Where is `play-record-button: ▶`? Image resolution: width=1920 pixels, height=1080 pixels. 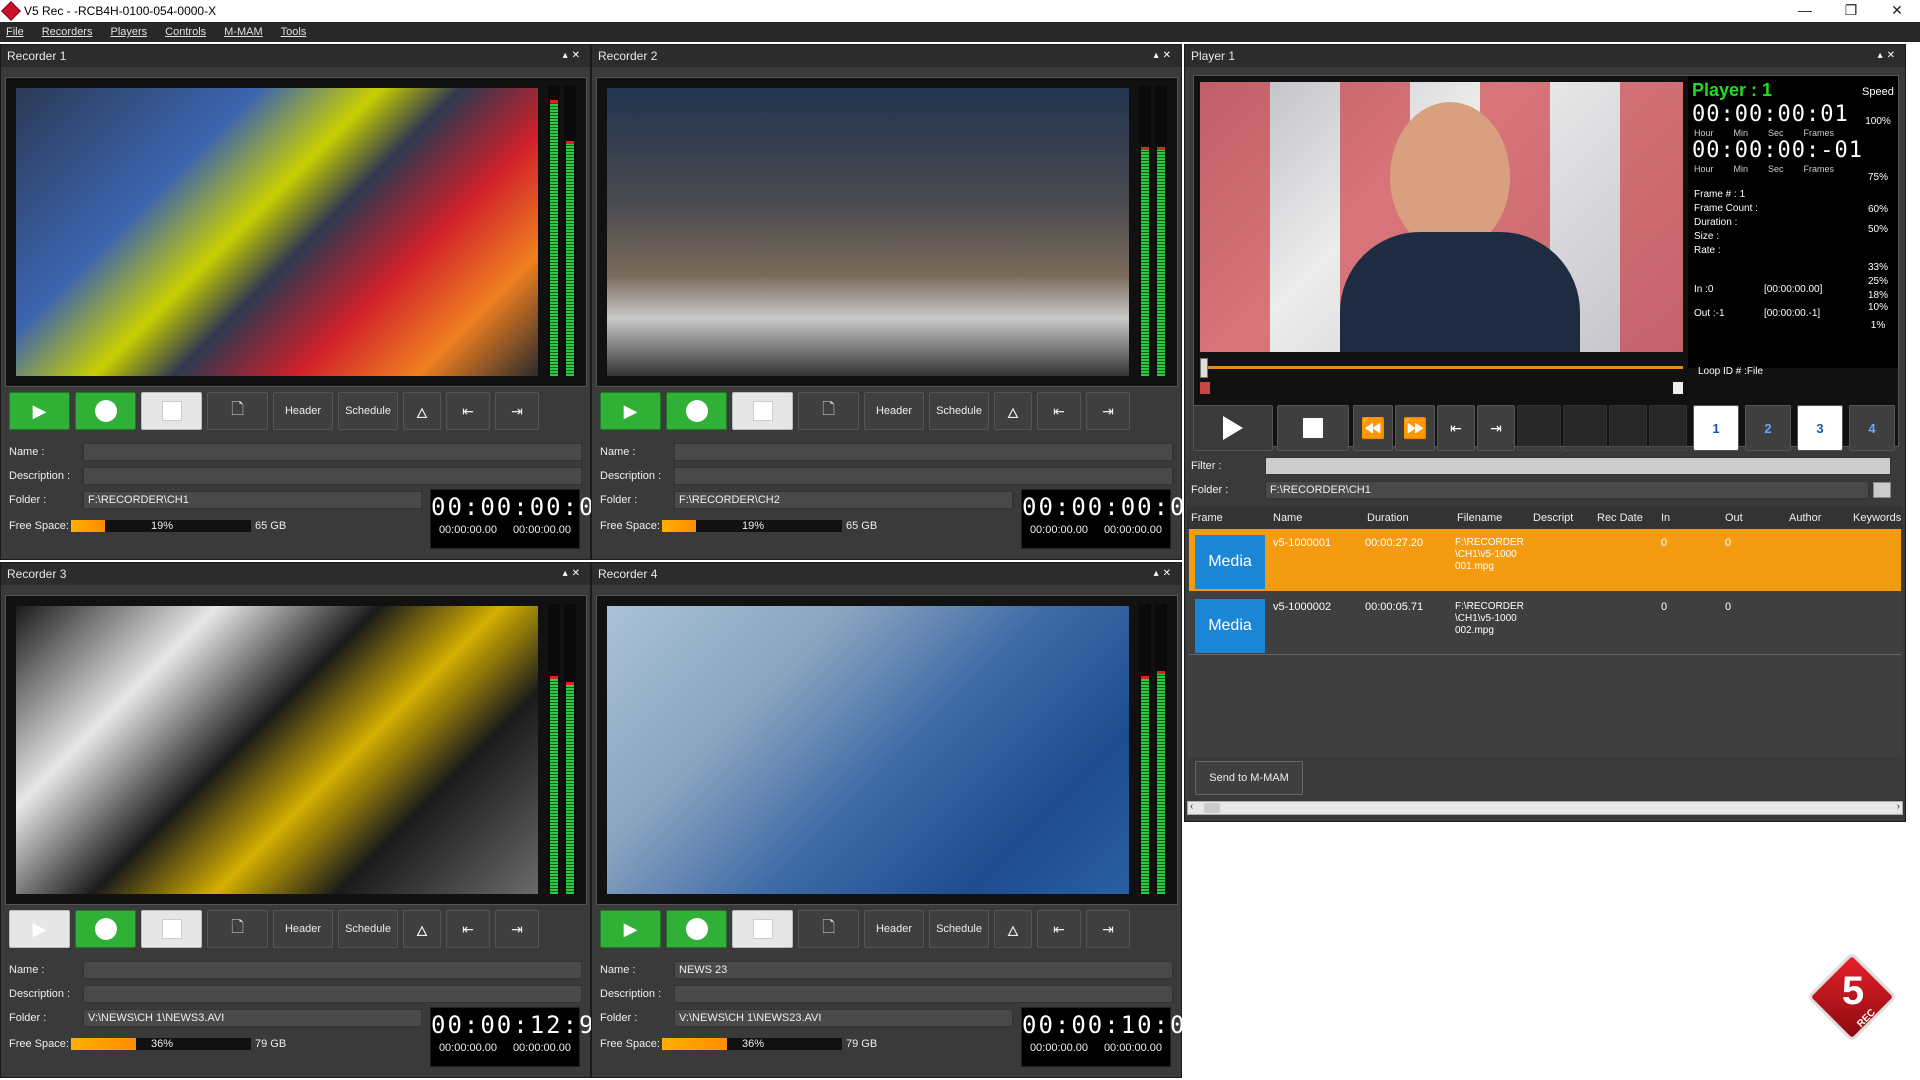 play-record-button: ▶ is located at coordinates (630, 929).